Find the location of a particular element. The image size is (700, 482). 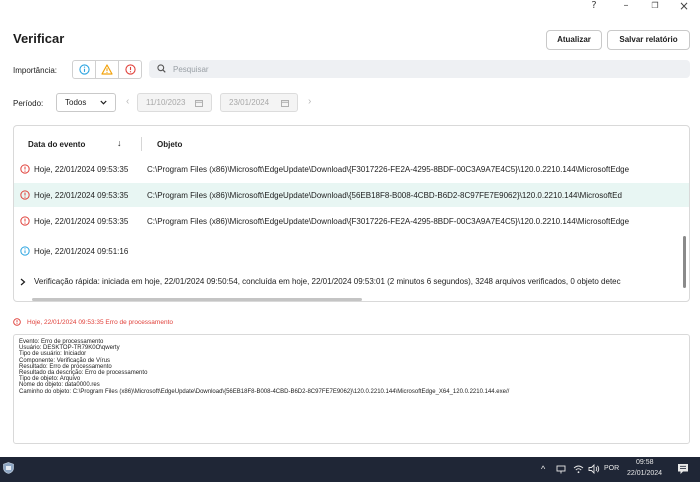

restore-button: ❐ is located at coordinates (655, 7).